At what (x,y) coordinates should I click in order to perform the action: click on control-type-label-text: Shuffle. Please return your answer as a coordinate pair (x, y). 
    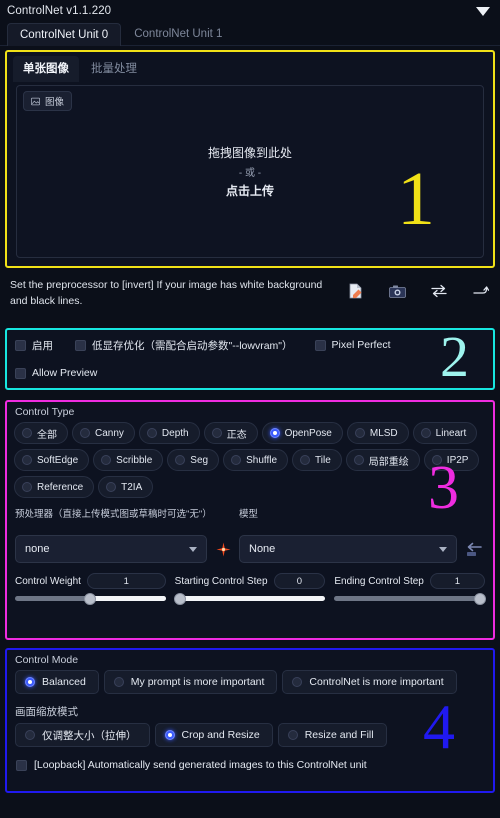
    Looking at the image, I should click on (262, 460).